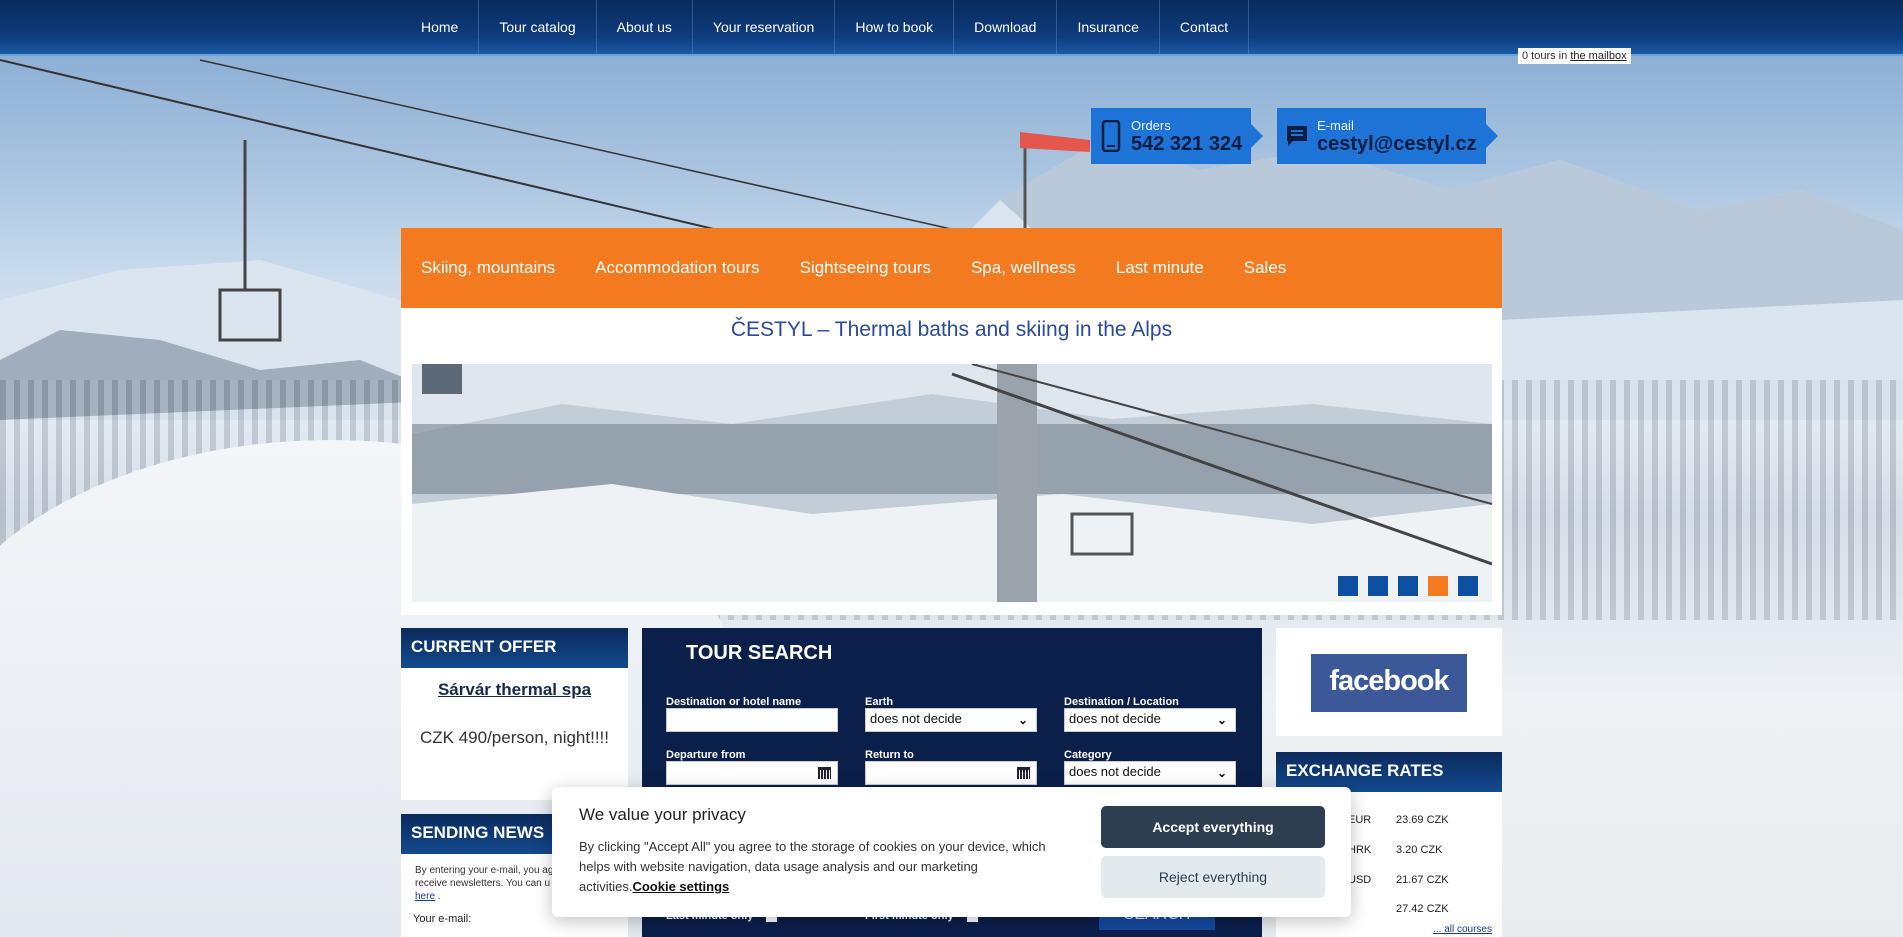  What do you see at coordinates (1389, 772) in the screenshot?
I see `exchange-rates-heading: EXCHANGE RATES` at bounding box center [1389, 772].